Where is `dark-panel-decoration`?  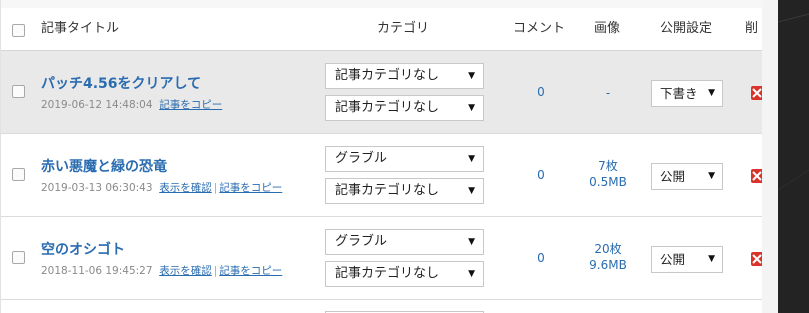
dark-panel-decoration is located at coordinates (793, 102).